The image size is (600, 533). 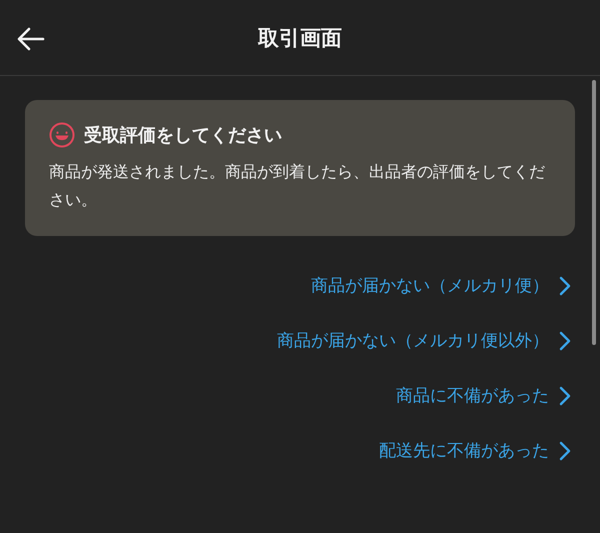 What do you see at coordinates (483, 396) in the screenshot?
I see `help-link: 商品に不備があった` at bounding box center [483, 396].